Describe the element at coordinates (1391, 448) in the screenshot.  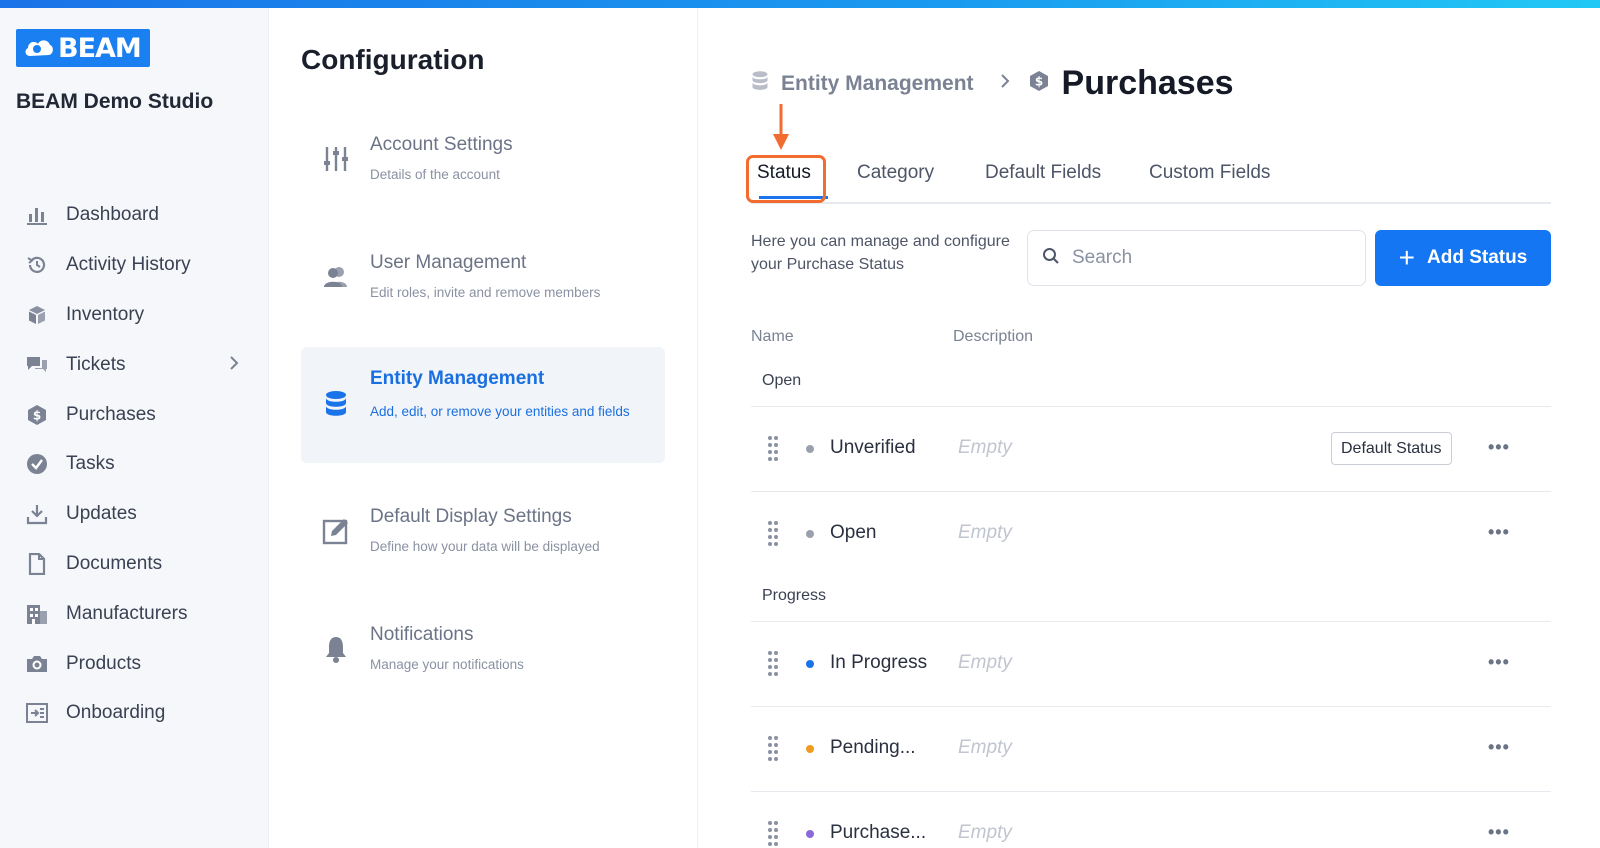
I see `default-status-badge: Default Status` at that location.